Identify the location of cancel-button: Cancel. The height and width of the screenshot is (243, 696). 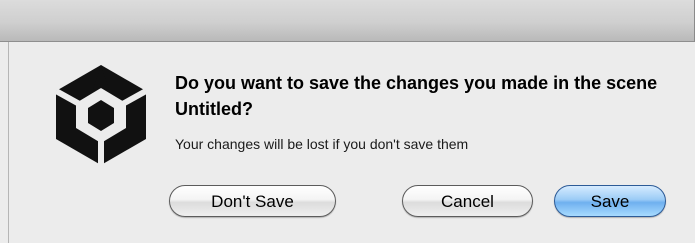
(467, 201).